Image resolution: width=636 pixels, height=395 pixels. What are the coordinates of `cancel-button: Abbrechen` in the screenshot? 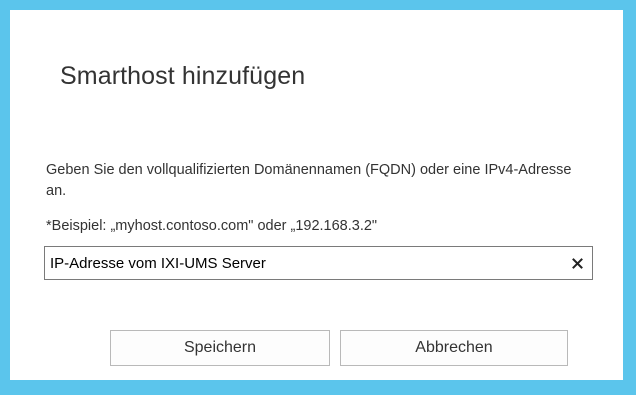 It's located at (454, 348).